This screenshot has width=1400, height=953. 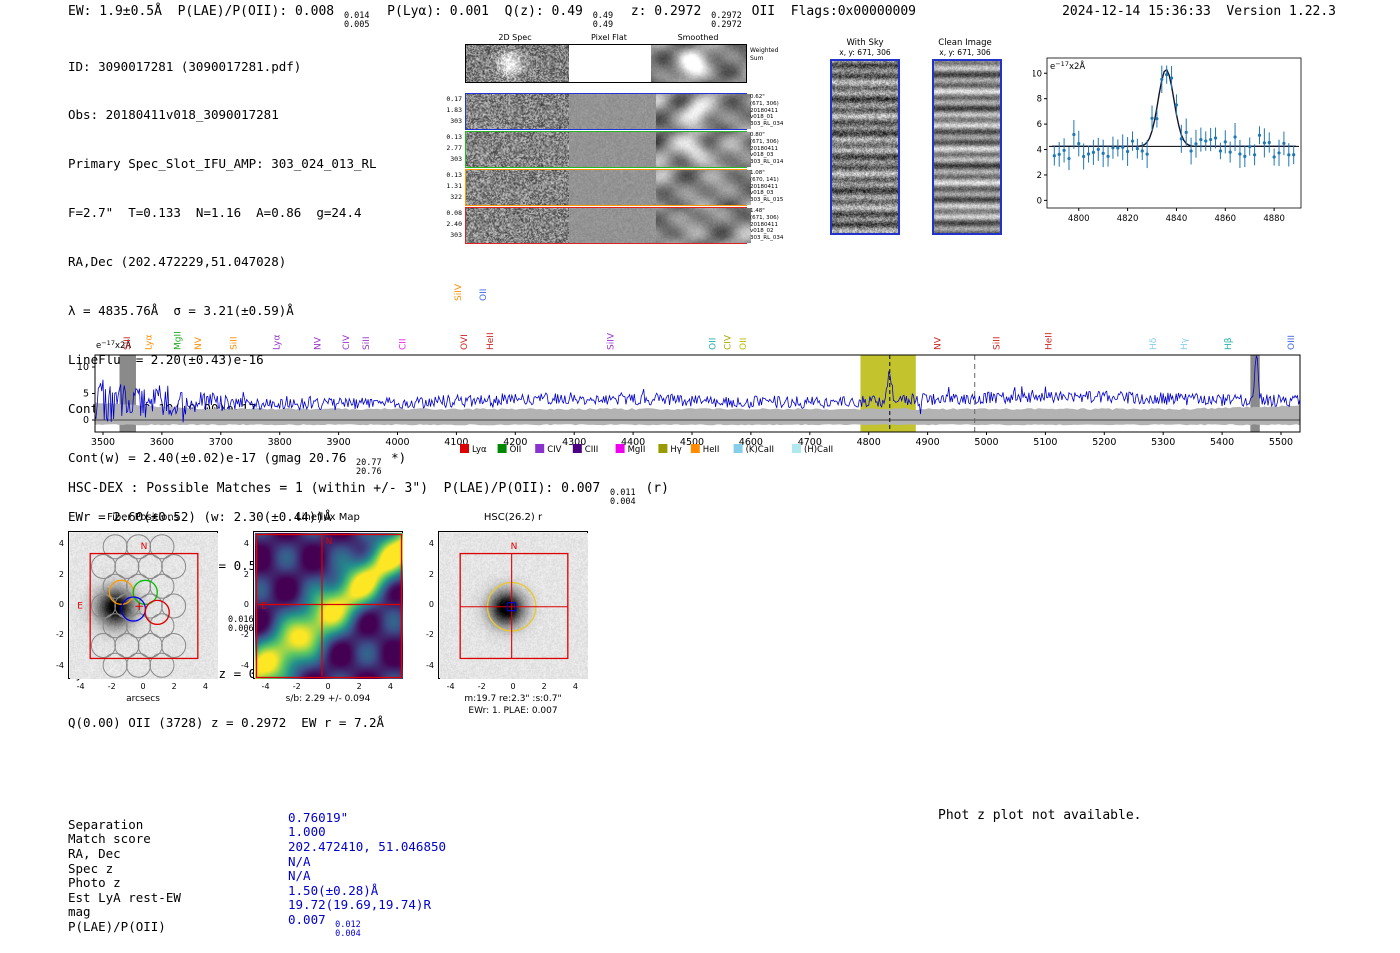 What do you see at coordinates (144, 606) in the screenshot?
I see `fiber-positions-image` at bounding box center [144, 606].